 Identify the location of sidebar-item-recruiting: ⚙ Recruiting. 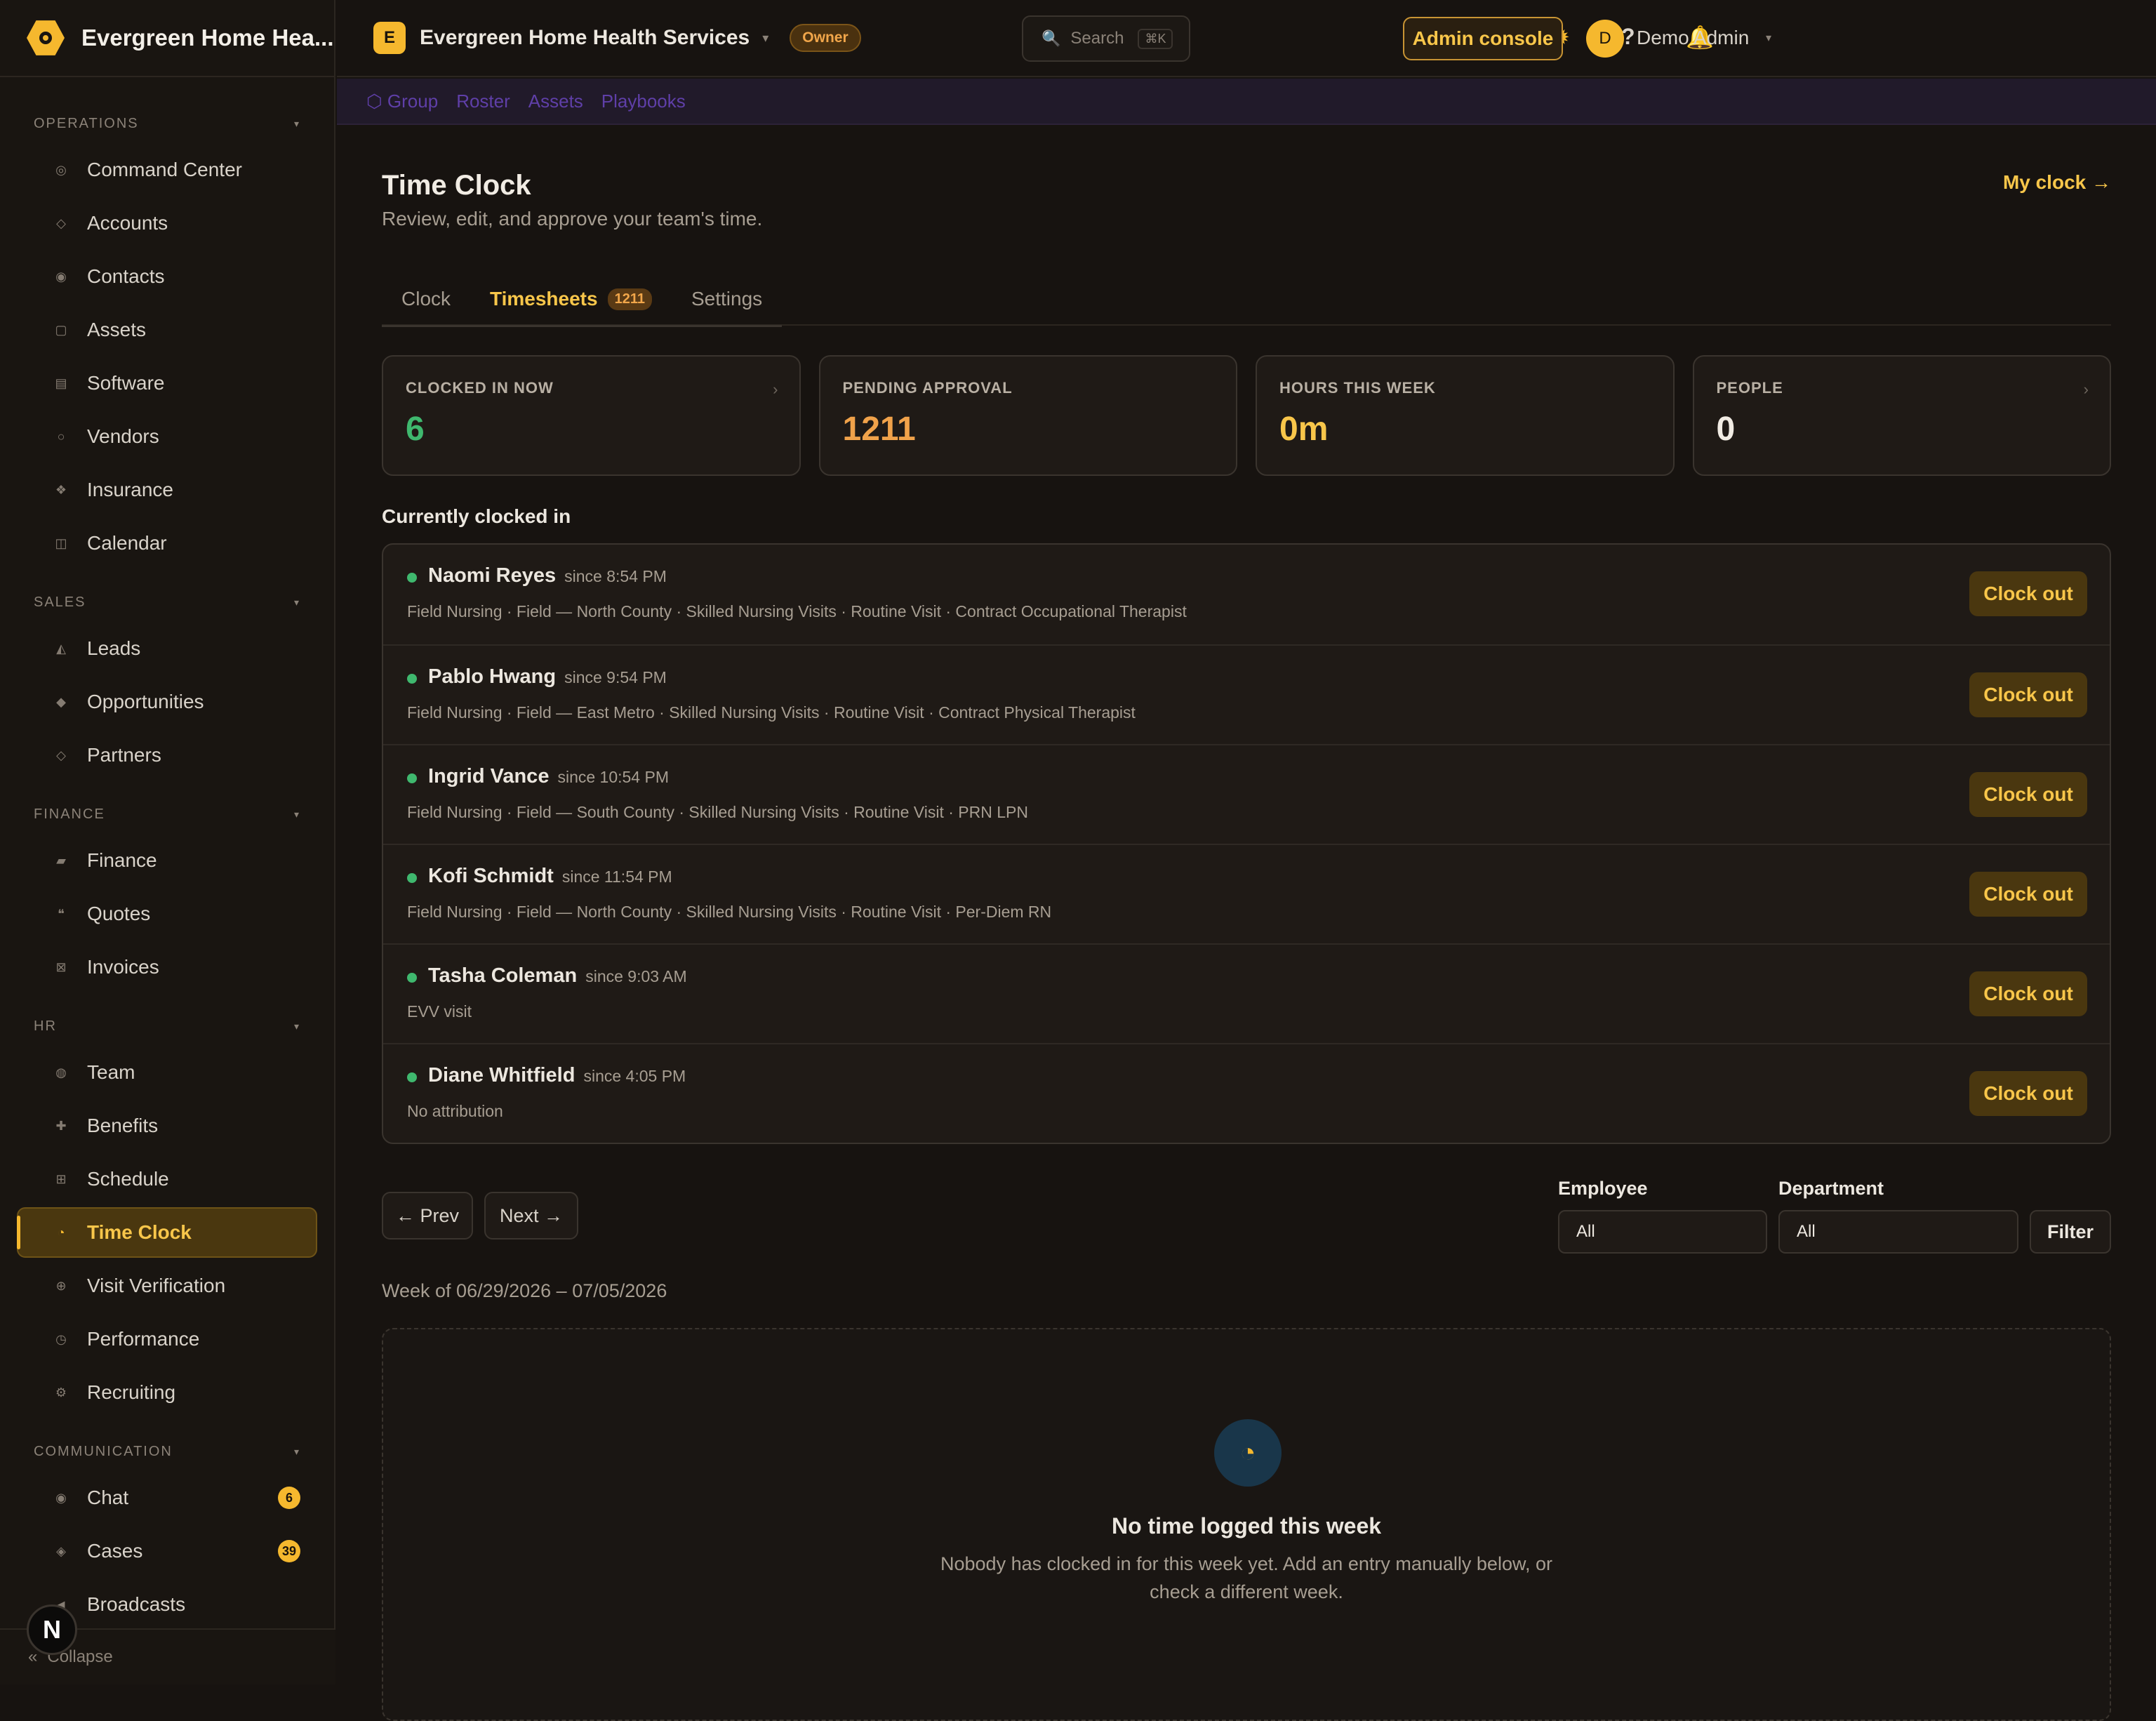
(167, 1392).